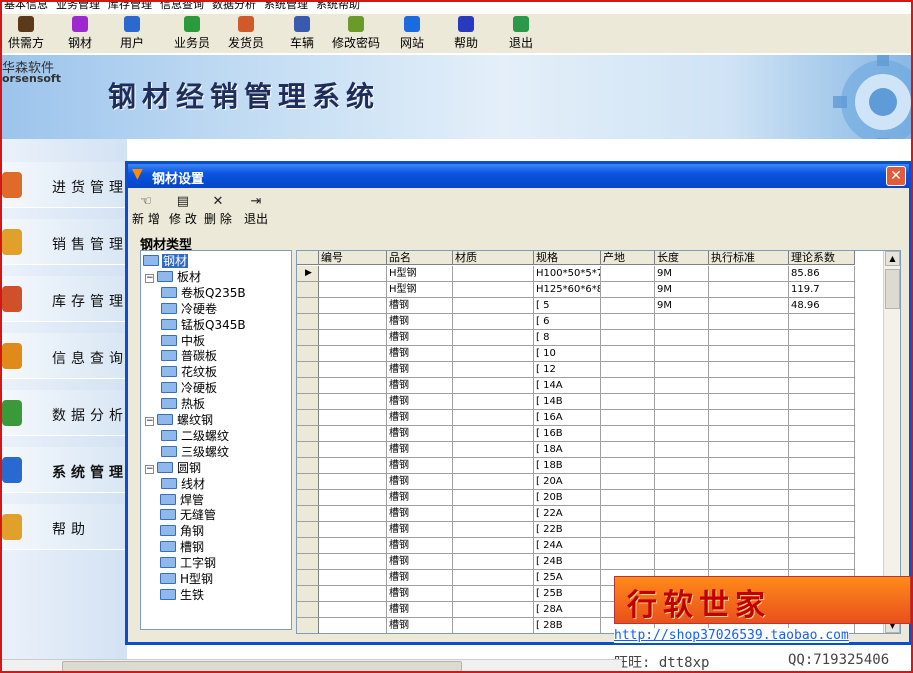 Image resolution: width=913 pixels, height=673 pixels. Describe the element at coordinates (567, 258) in the screenshot. I see `grid-column-header: 规格` at that location.